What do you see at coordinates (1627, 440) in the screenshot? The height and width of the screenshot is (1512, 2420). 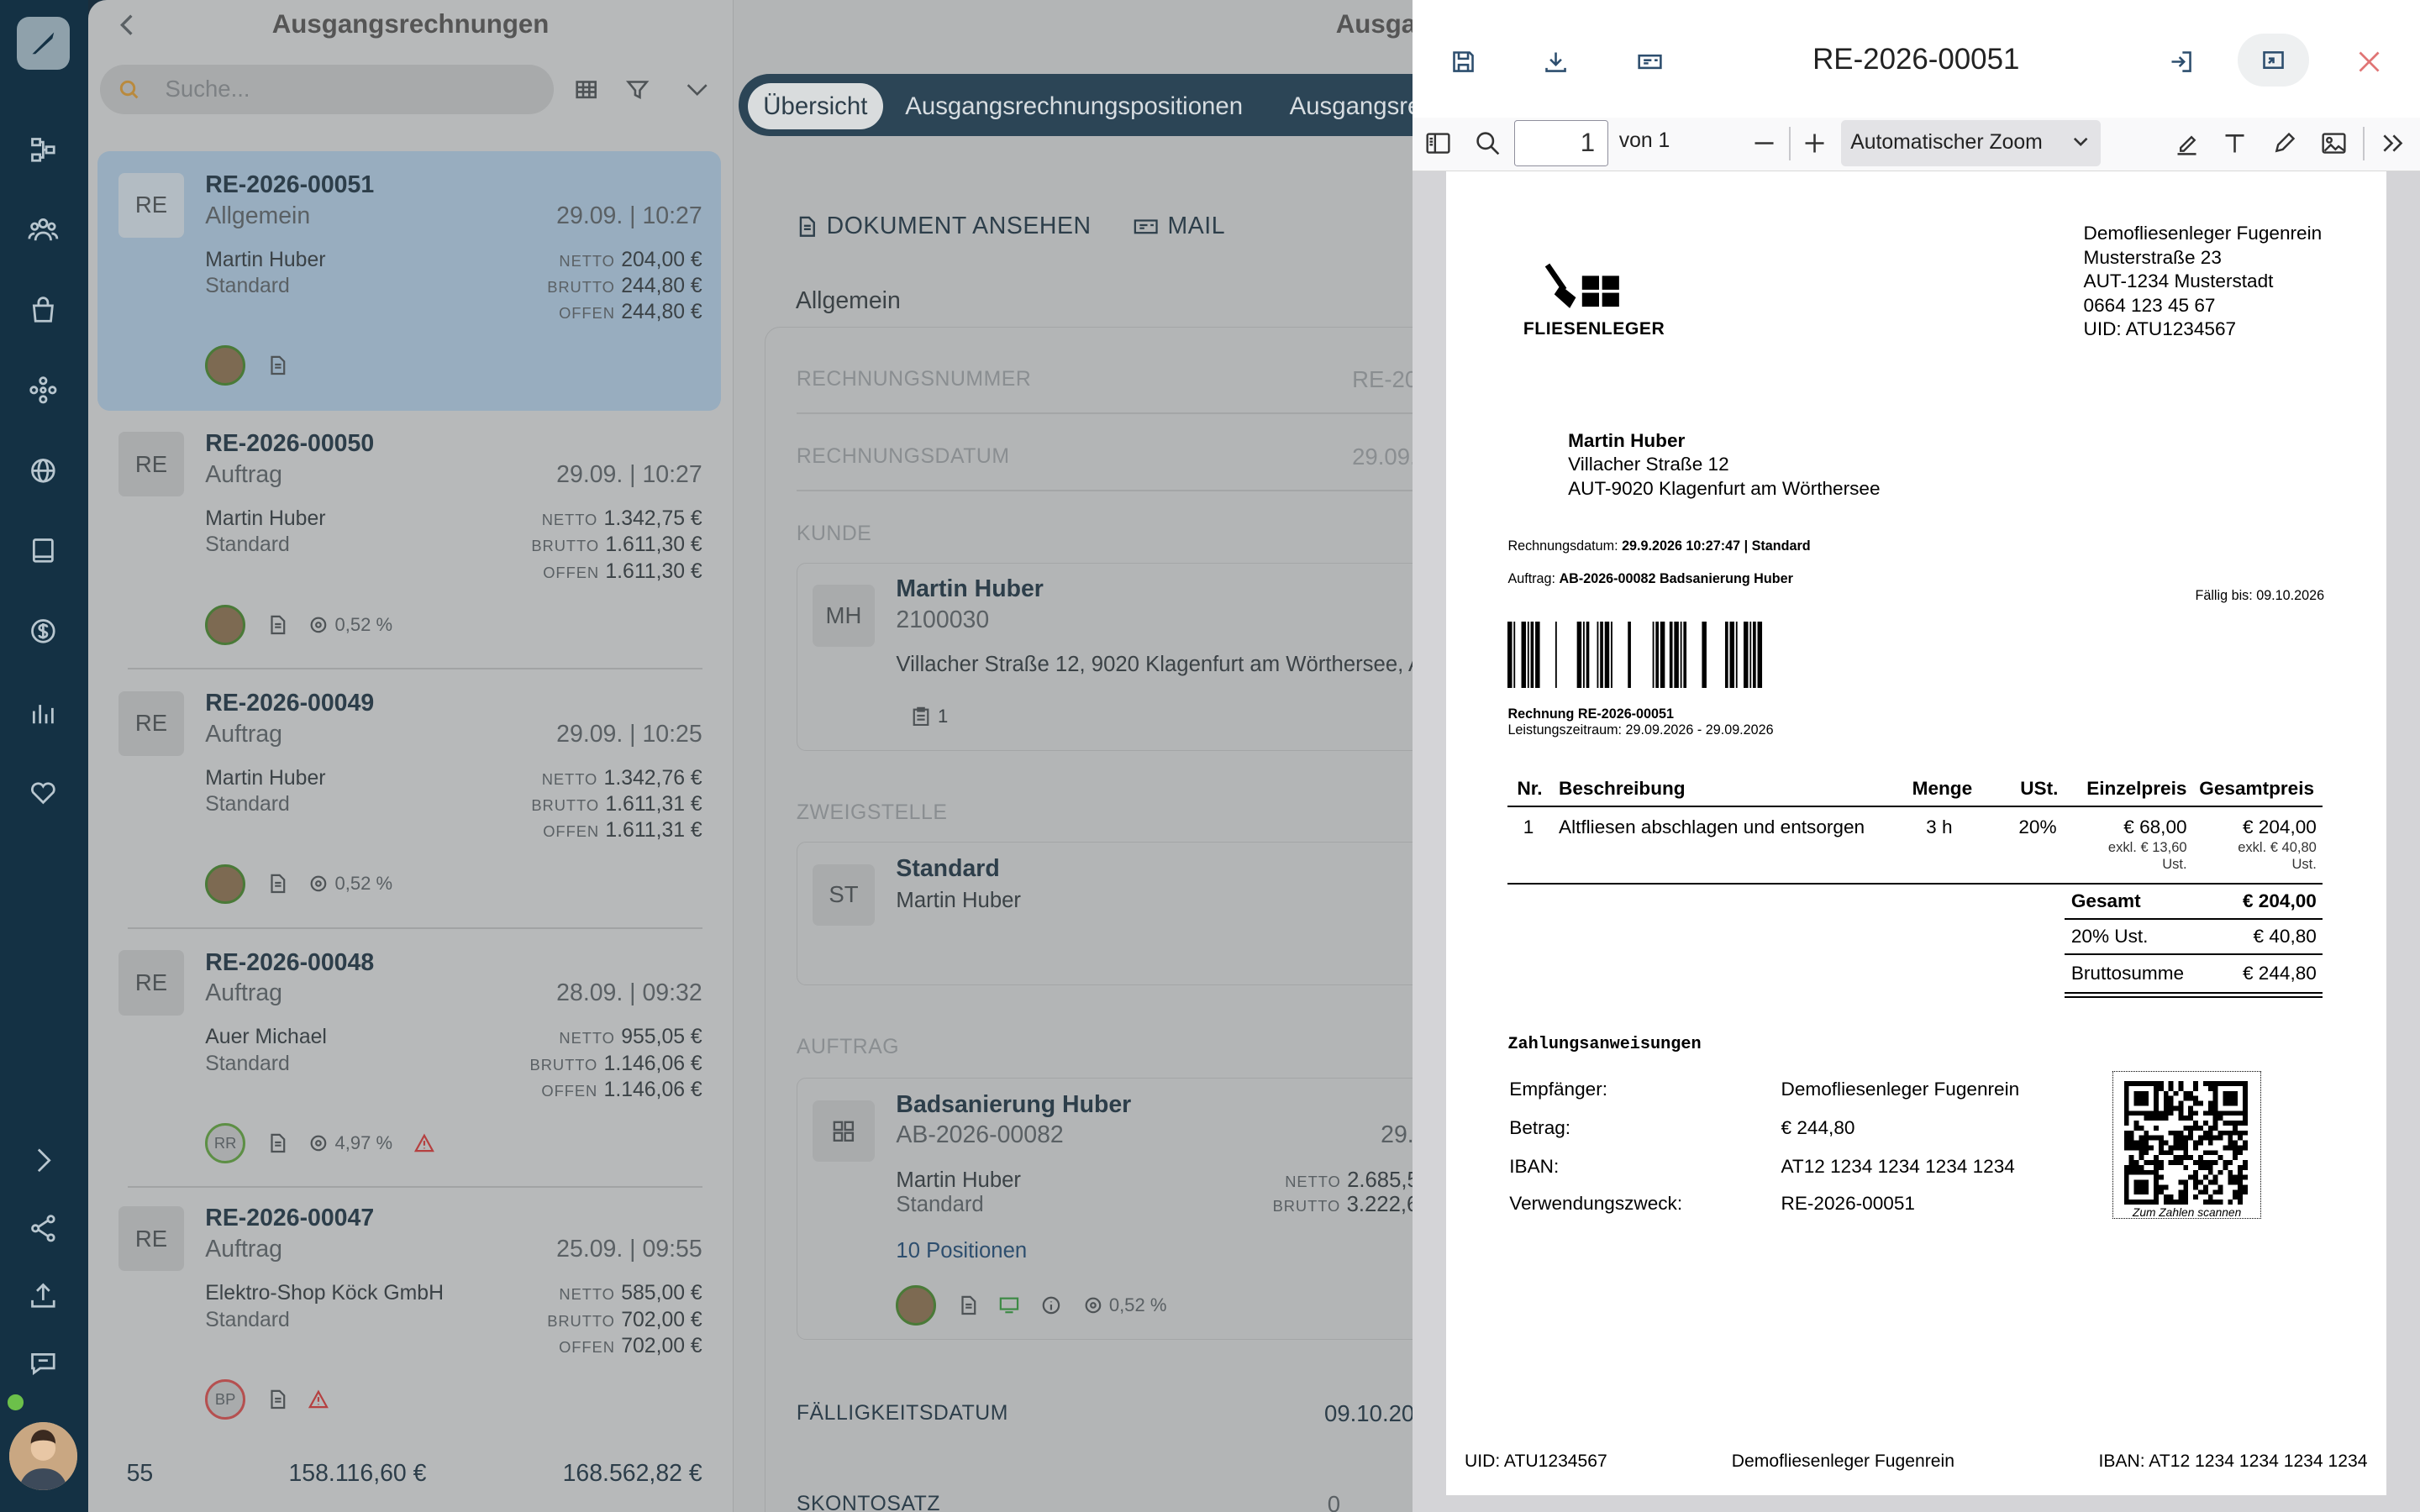 I see `recipient-name: Martin Huber` at bounding box center [1627, 440].